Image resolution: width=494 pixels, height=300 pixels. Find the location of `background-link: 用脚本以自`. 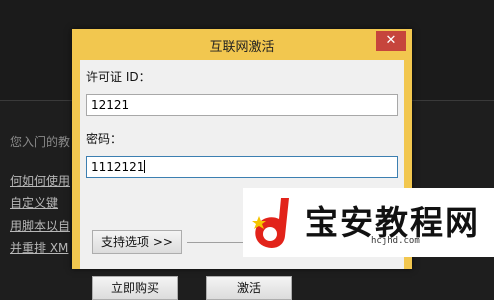

background-link: 用脚本以自 is located at coordinates (40, 225).